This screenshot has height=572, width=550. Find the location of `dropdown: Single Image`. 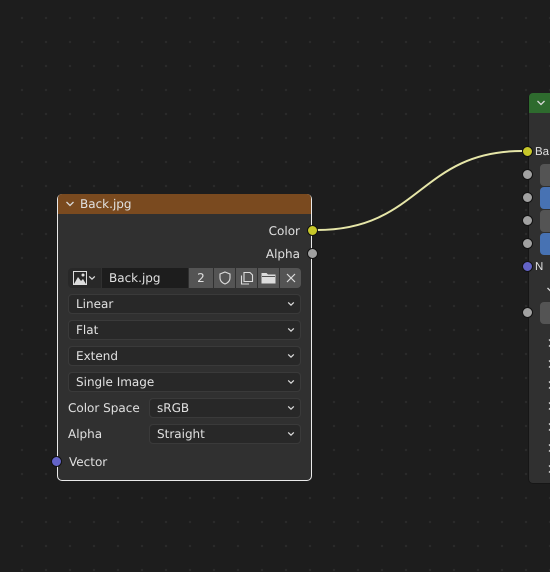

dropdown: Single Image is located at coordinates (184, 382).